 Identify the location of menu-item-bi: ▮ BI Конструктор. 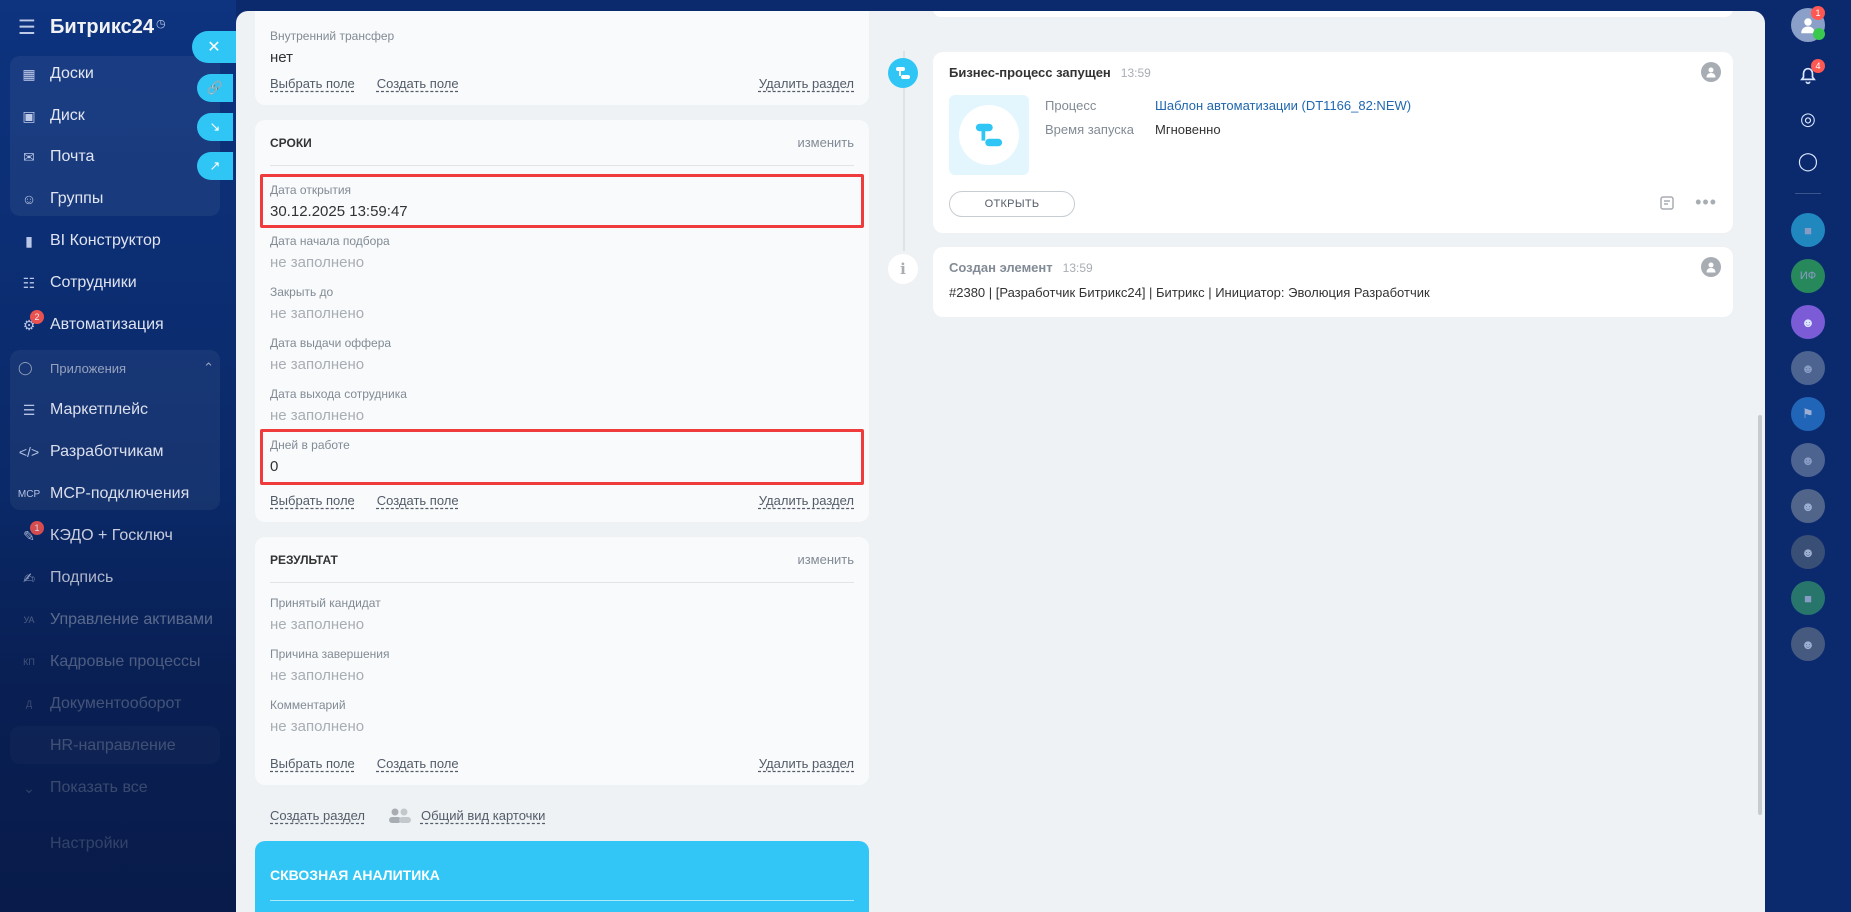
(118, 241).